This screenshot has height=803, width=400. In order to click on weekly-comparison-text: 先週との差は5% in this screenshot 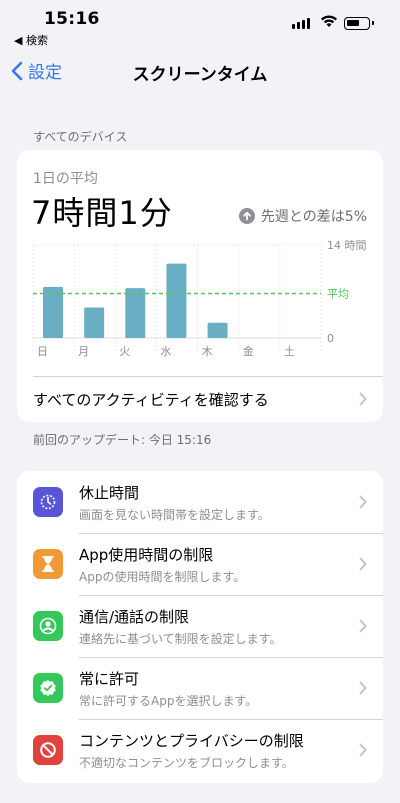, I will do `click(313, 217)`.